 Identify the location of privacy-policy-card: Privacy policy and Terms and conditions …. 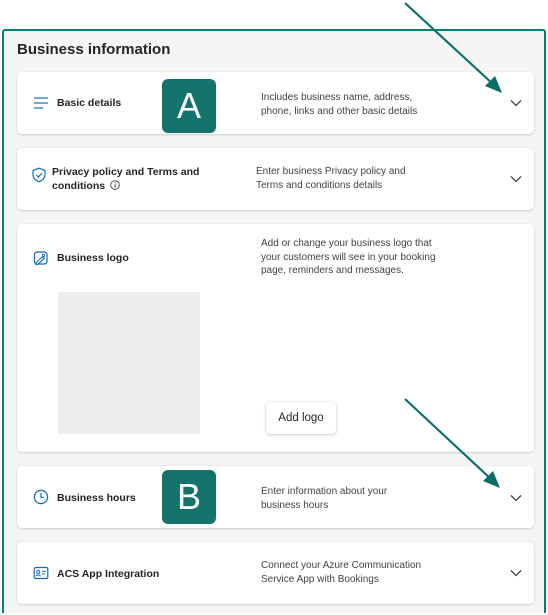
(275, 179).